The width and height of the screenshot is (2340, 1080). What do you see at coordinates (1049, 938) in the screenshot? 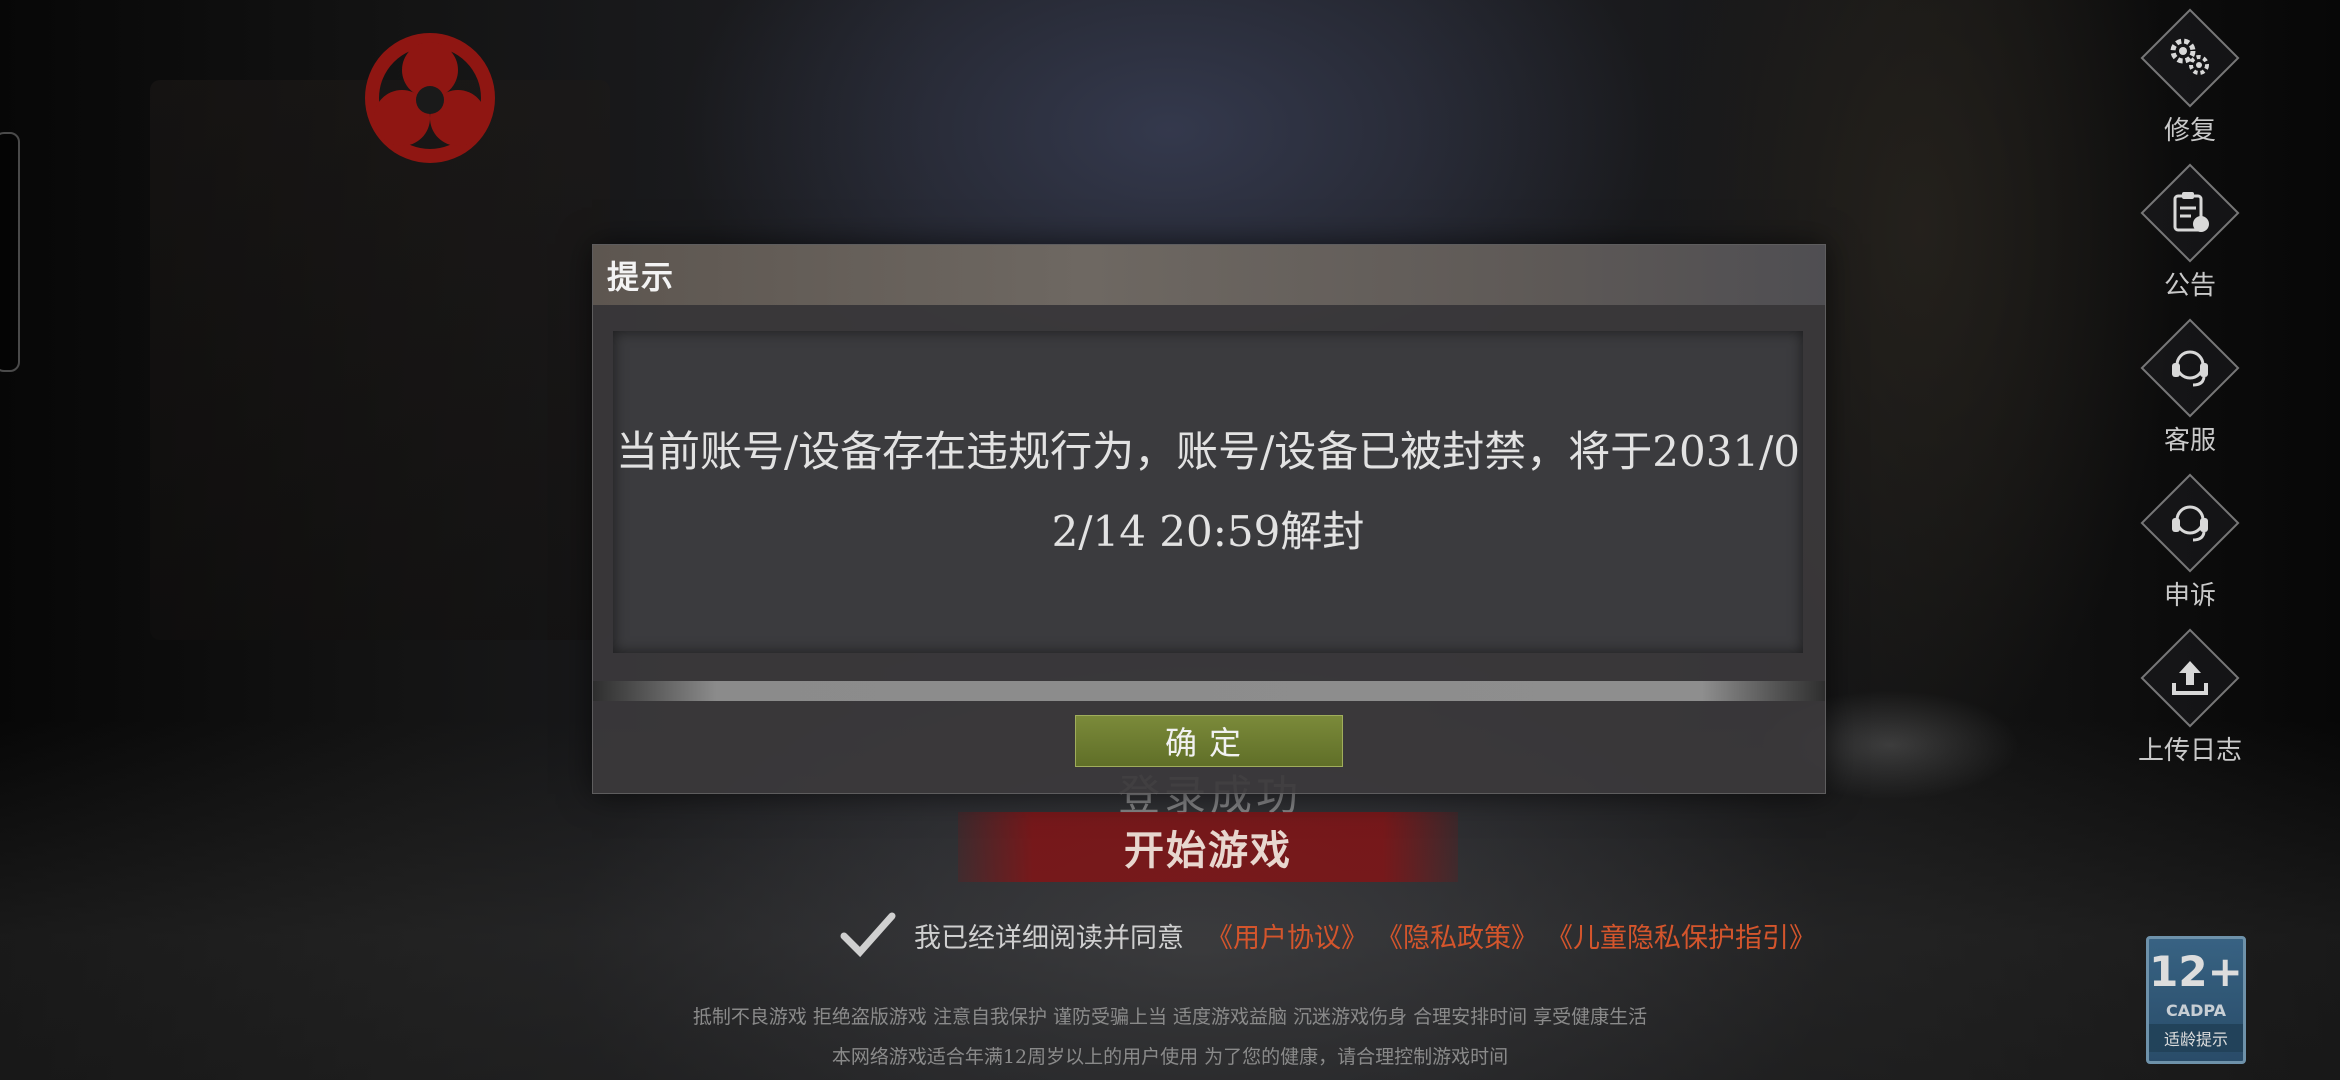
I see `agreement-text: 我已经详细阅读并同意` at bounding box center [1049, 938].